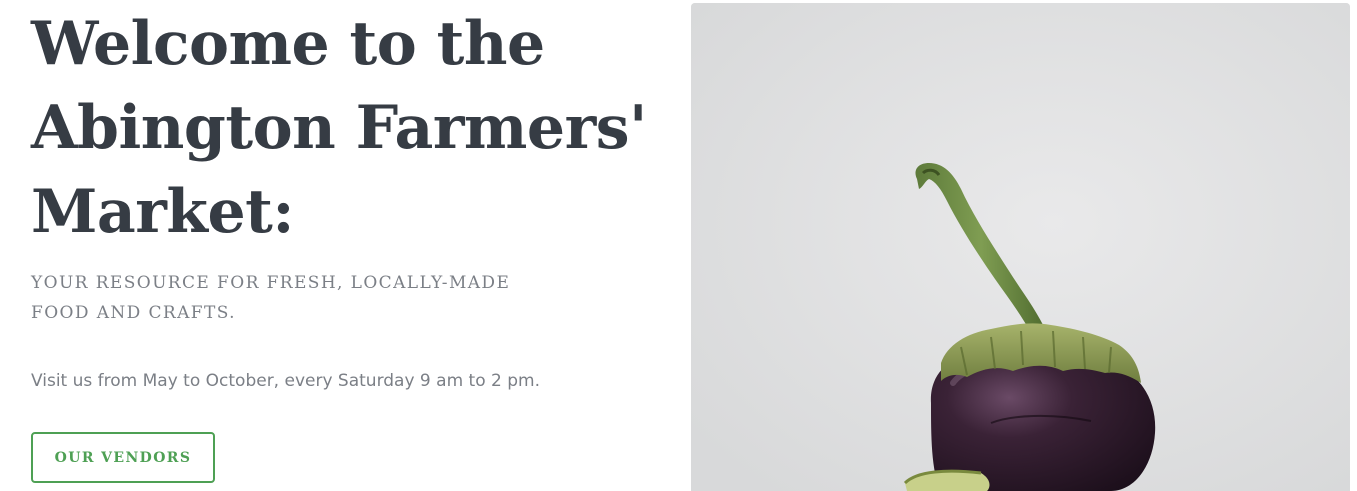  What do you see at coordinates (271, 283) in the screenshot?
I see `subtitle-line-1: YOUR RESOURCE FOR FRESH, LOCALLY-MADE` at bounding box center [271, 283].